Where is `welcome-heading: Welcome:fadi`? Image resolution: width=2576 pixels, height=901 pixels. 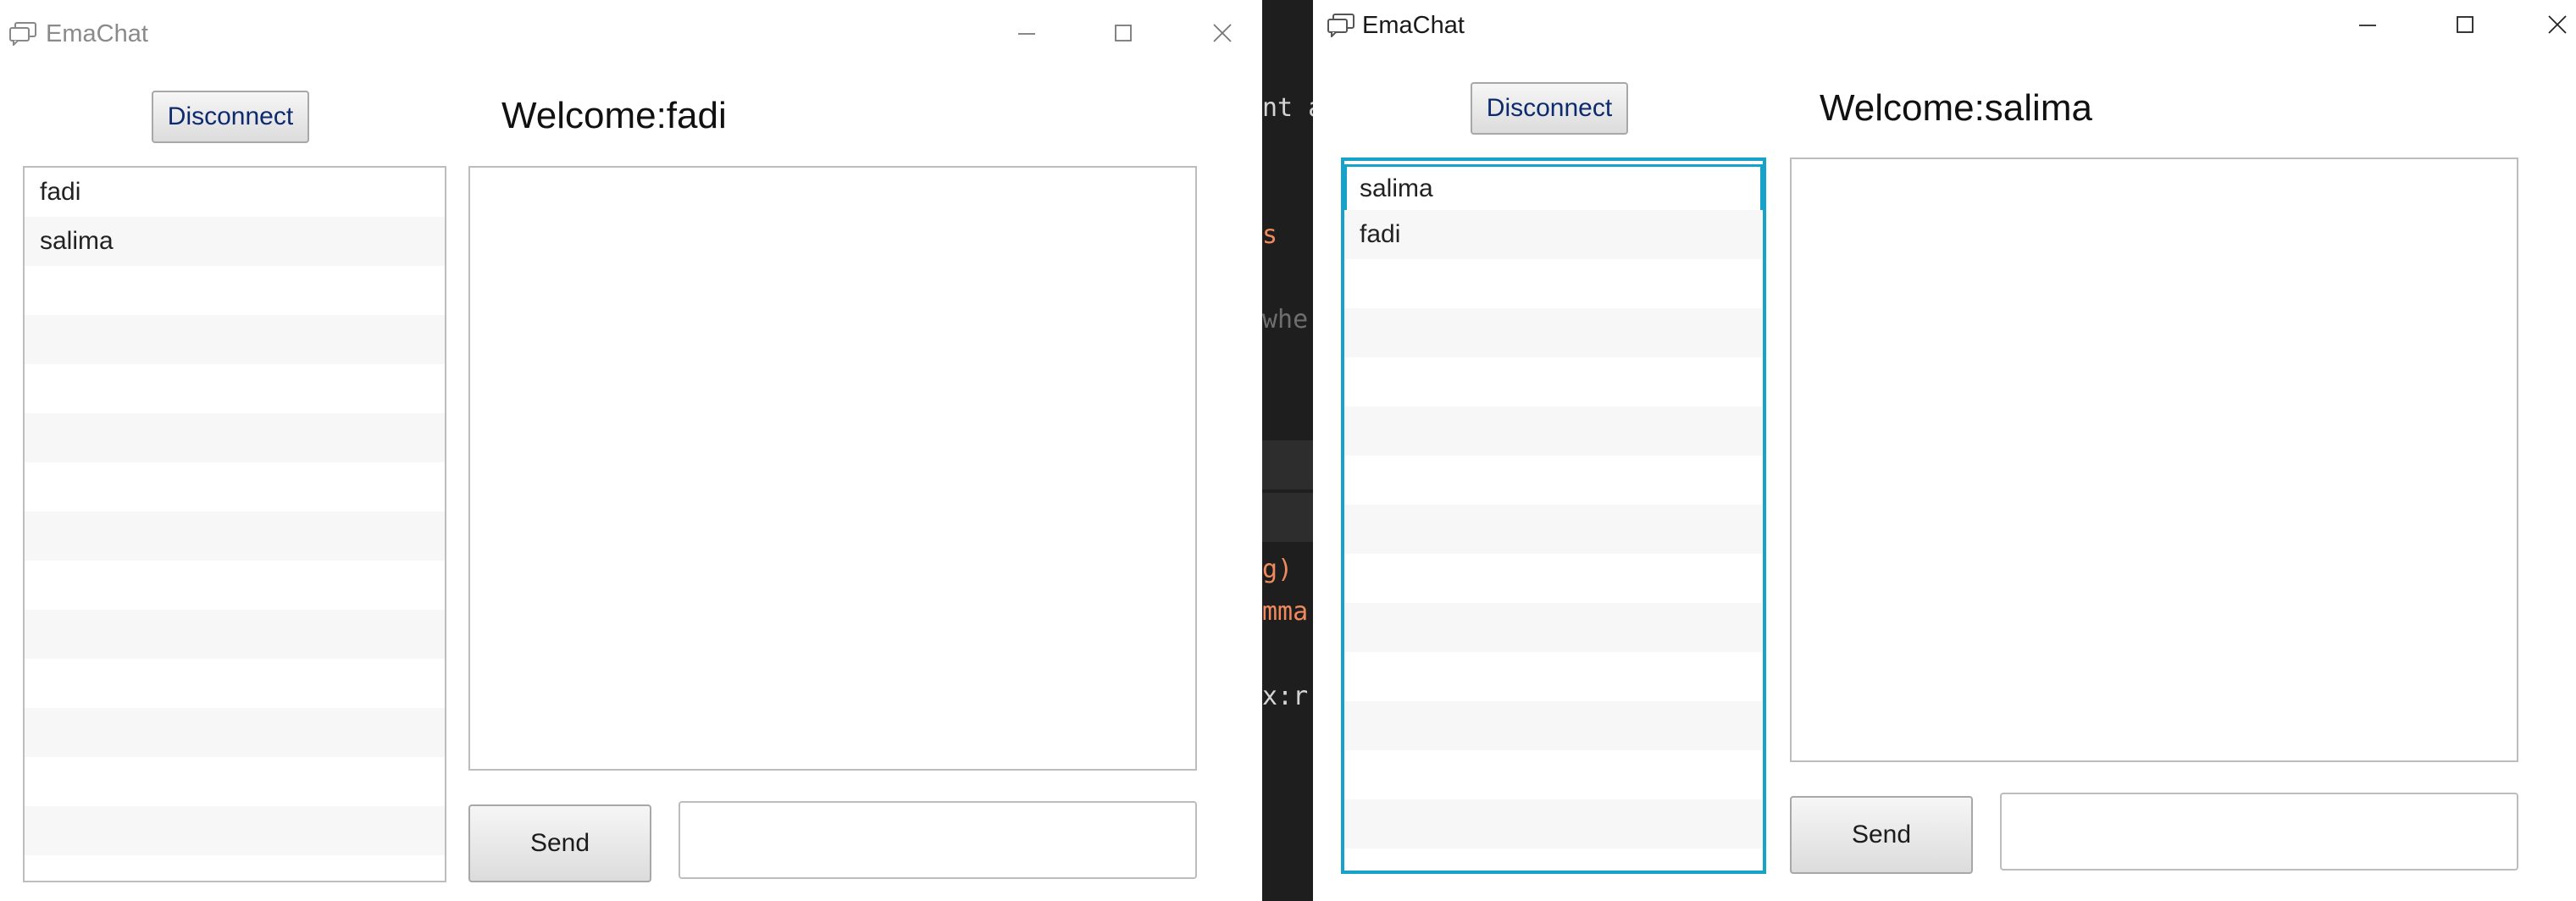 welcome-heading: Welcome:fadi is located at coordinates (614, 115).